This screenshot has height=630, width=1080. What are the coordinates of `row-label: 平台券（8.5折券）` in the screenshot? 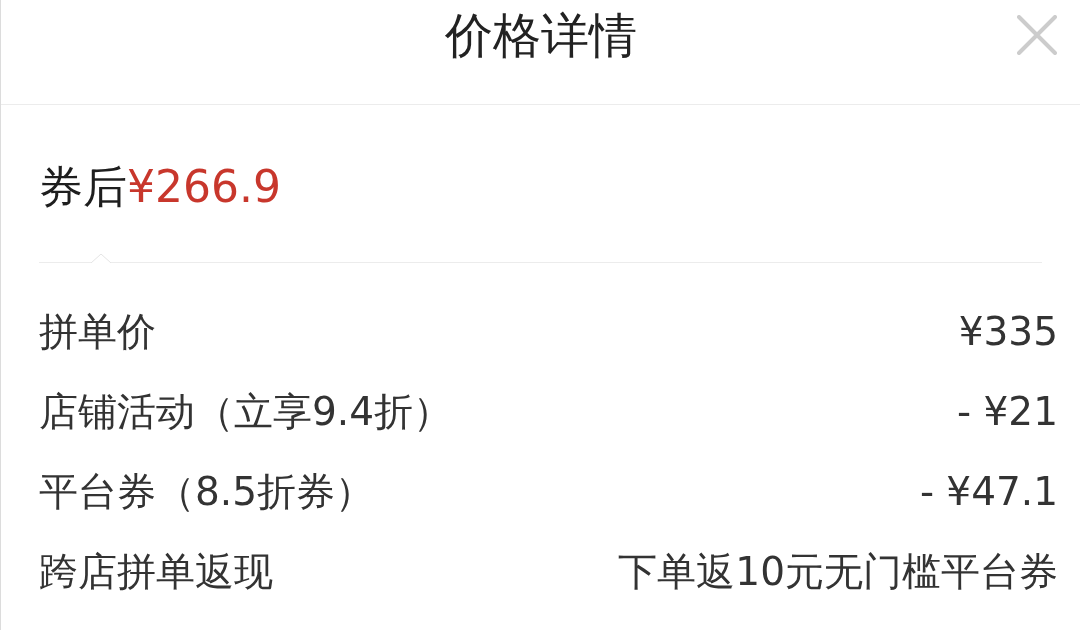 It's located at (207, 492).